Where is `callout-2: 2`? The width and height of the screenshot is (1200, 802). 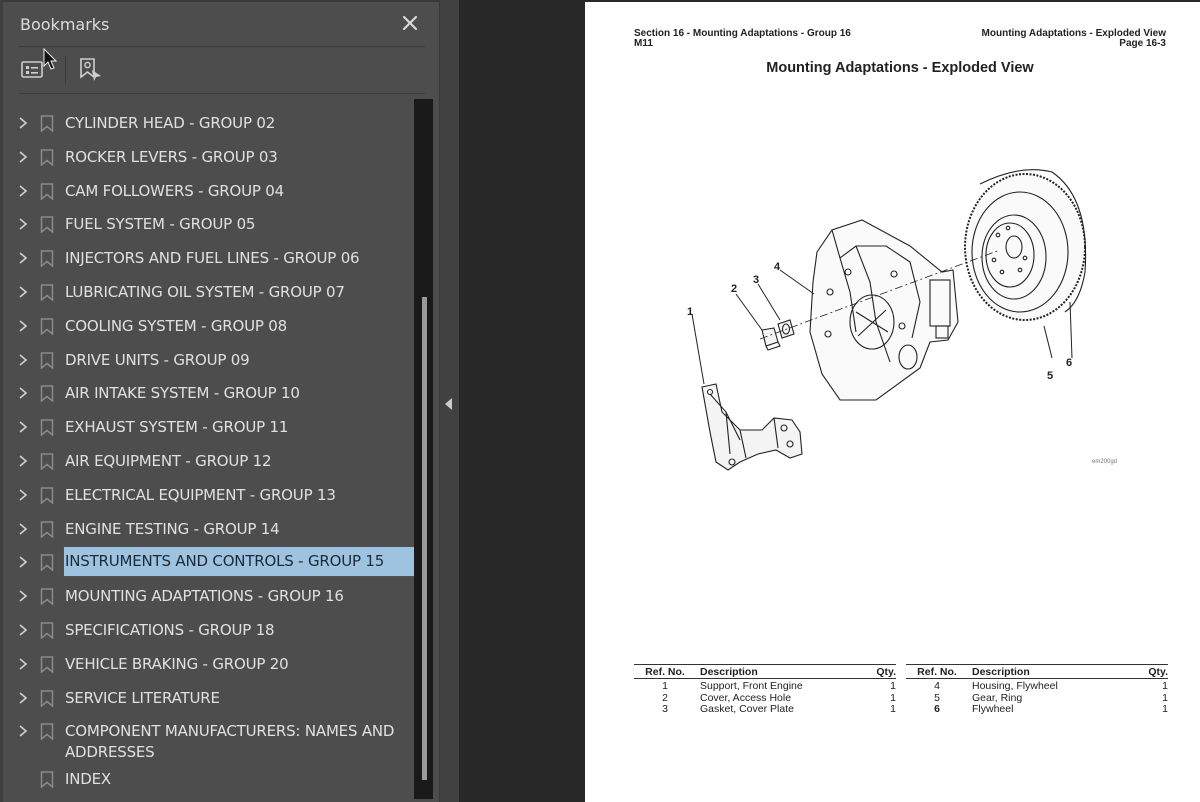 callout-2: 2 is located at coordinates (734, 289).